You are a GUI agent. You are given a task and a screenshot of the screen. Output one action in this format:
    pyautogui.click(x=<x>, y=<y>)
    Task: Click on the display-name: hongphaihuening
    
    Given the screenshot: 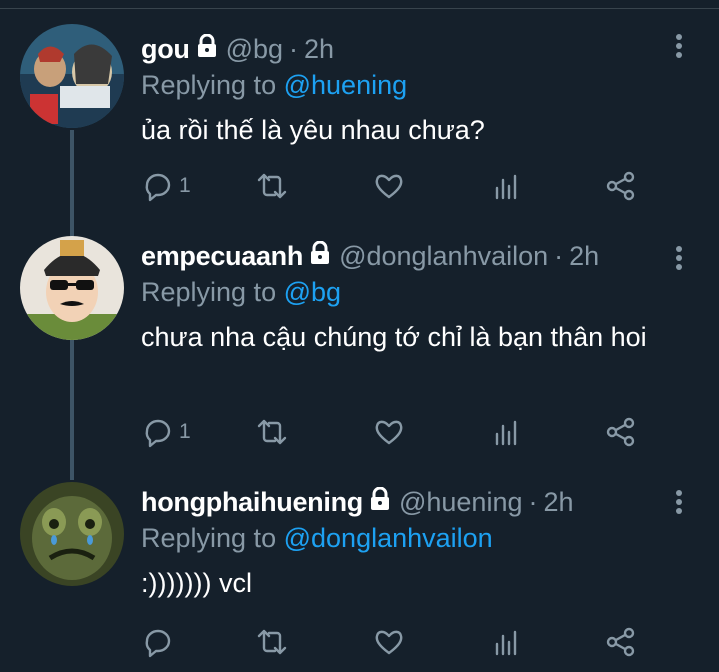 What is the action you would take?
    pyautogui.click(x=252, y=502)
    